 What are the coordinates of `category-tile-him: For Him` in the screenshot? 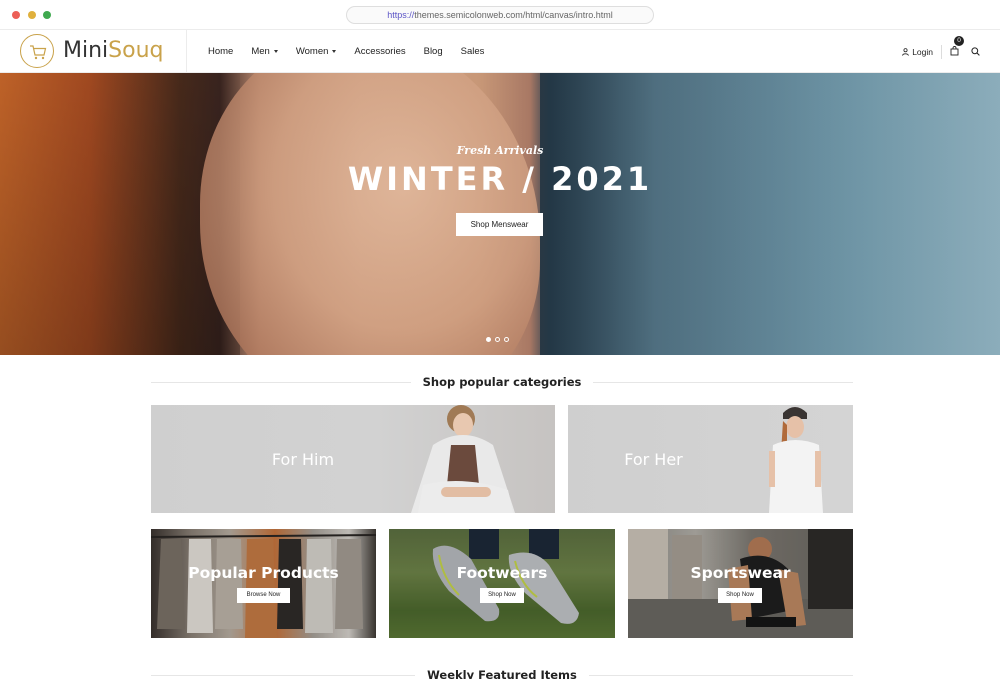 It's located at (353, 459).